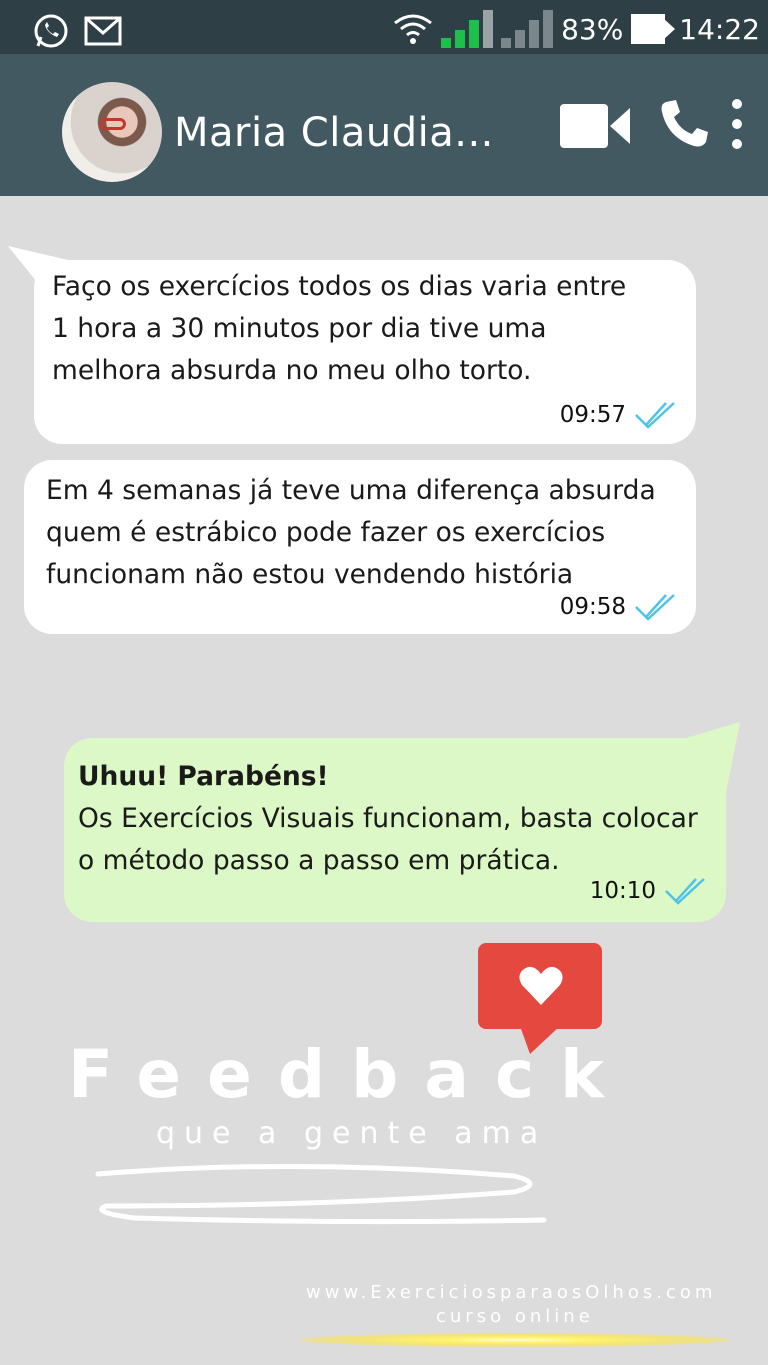 The width and height of the screenshot is (768, 1365). I want to click on mail-icon, so click(103, 31).